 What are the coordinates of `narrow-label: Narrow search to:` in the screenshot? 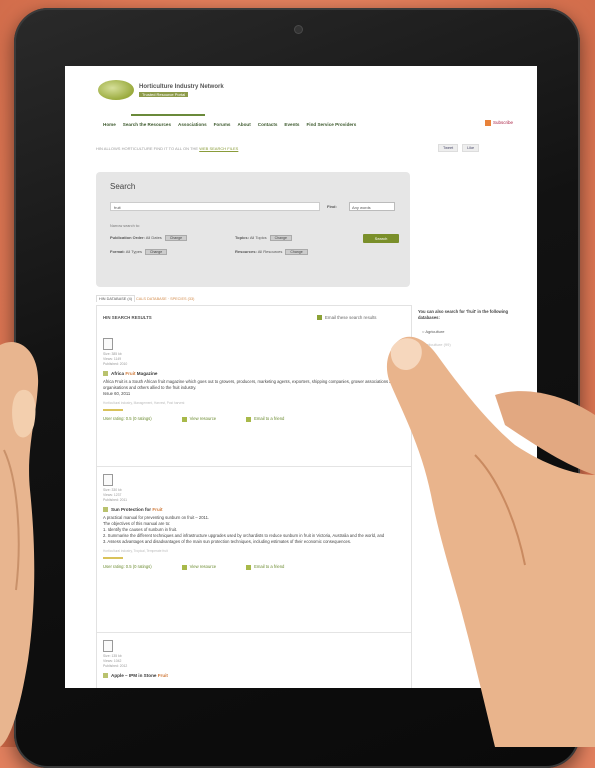 It's located at (125, 226).